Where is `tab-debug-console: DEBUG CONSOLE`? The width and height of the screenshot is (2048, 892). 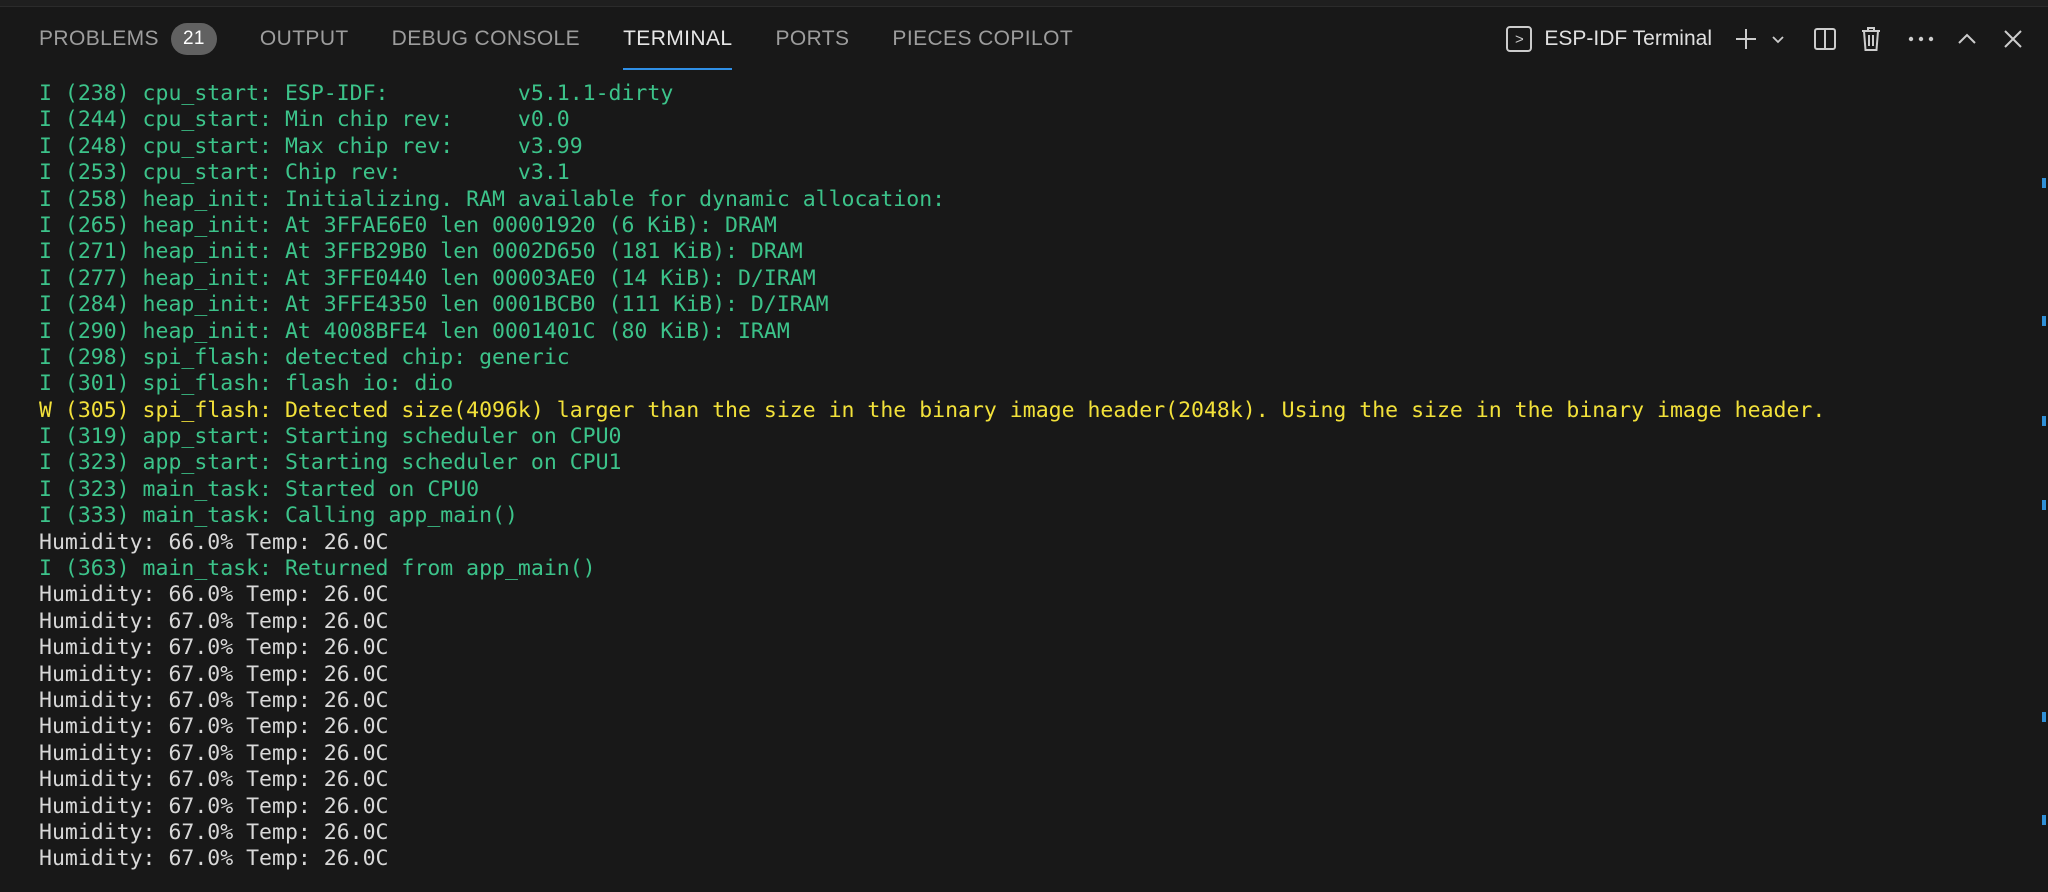
tab-debug-console: DEBUG CONSOLE is located at coordinates (486, 39).